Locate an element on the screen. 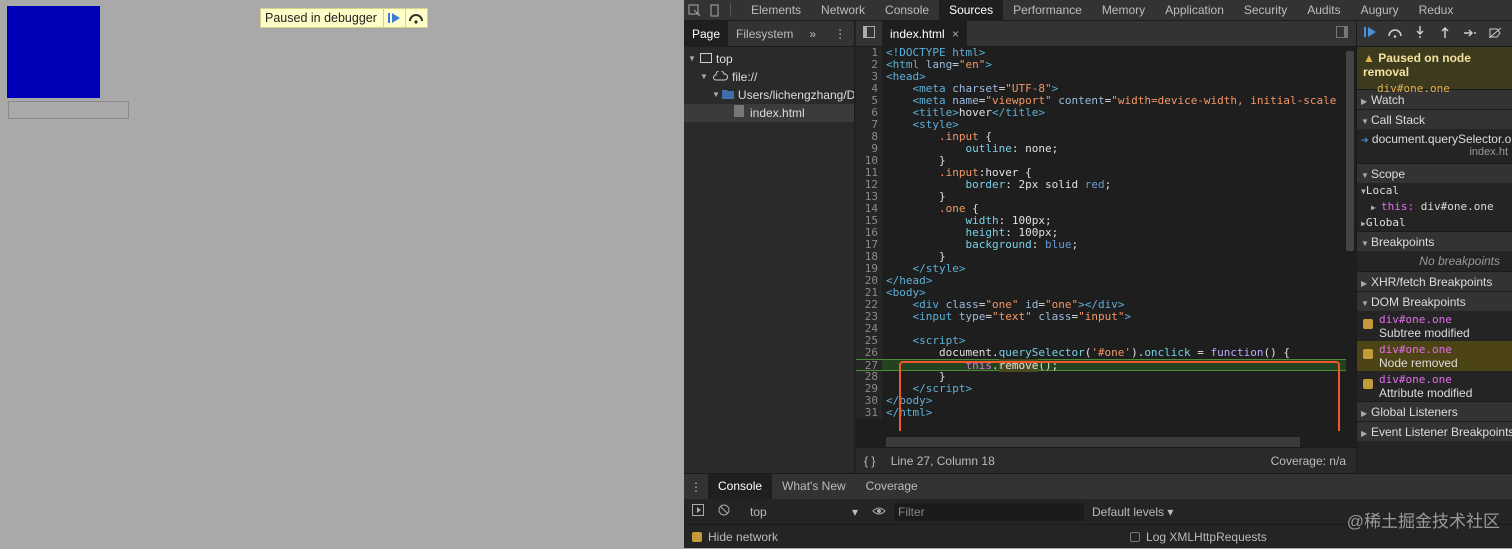 Image resolution: width=1512 pixels, height=549 pixels. no-breakpoints-text: No breakpoints is located at coordinates (1459, 261).